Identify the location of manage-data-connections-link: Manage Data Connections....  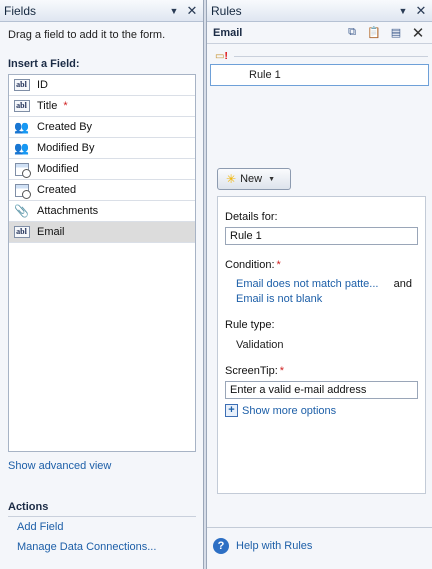
(86, 547).